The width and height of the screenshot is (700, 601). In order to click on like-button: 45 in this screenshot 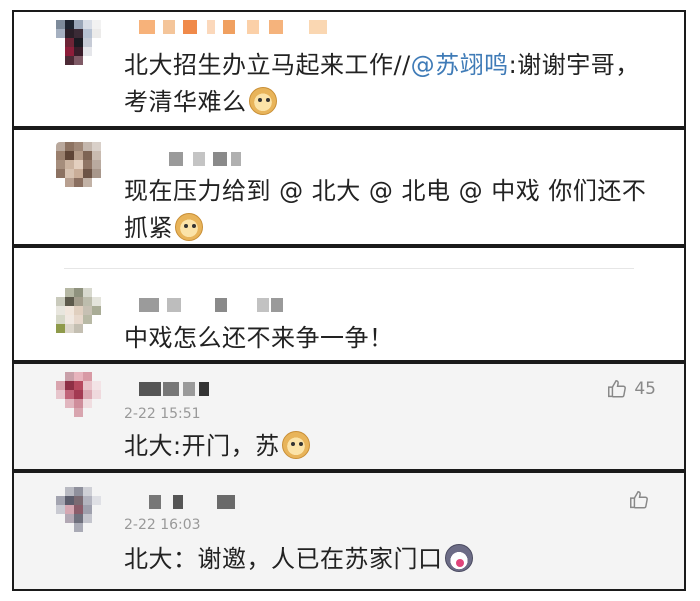, I will do `click(631, 389)`.